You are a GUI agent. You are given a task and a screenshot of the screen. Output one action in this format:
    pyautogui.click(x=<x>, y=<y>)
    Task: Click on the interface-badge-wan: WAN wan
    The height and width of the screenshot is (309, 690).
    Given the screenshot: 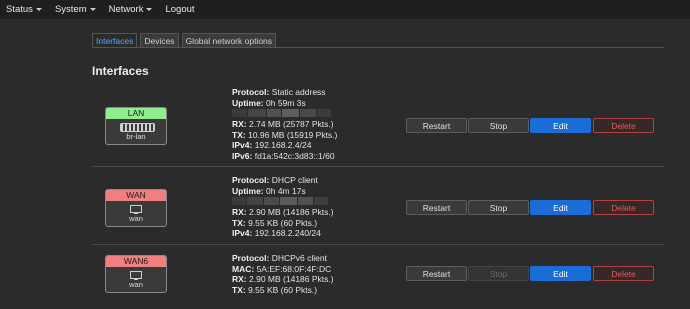 What is the action you would take?
    pyautogui.click(x=136, y=208)
    